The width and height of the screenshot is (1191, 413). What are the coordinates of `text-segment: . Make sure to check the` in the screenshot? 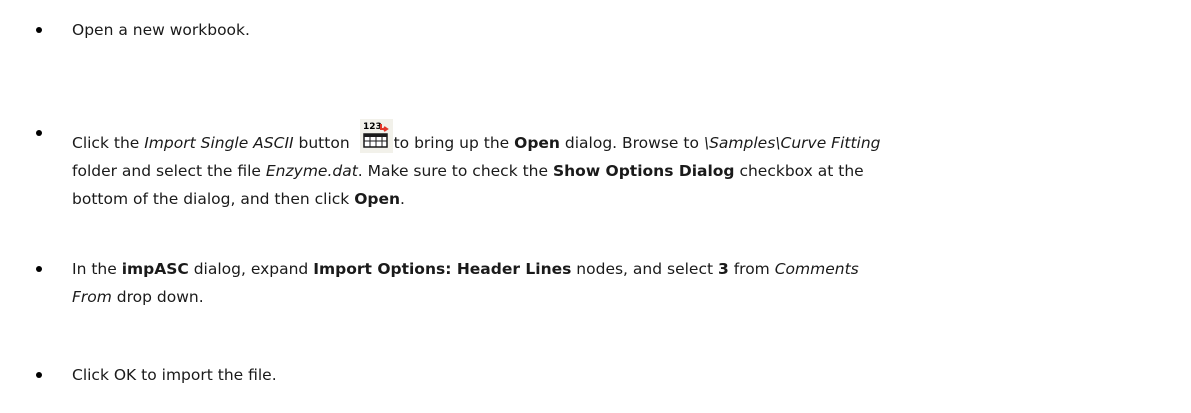 It's located at (455, 171).